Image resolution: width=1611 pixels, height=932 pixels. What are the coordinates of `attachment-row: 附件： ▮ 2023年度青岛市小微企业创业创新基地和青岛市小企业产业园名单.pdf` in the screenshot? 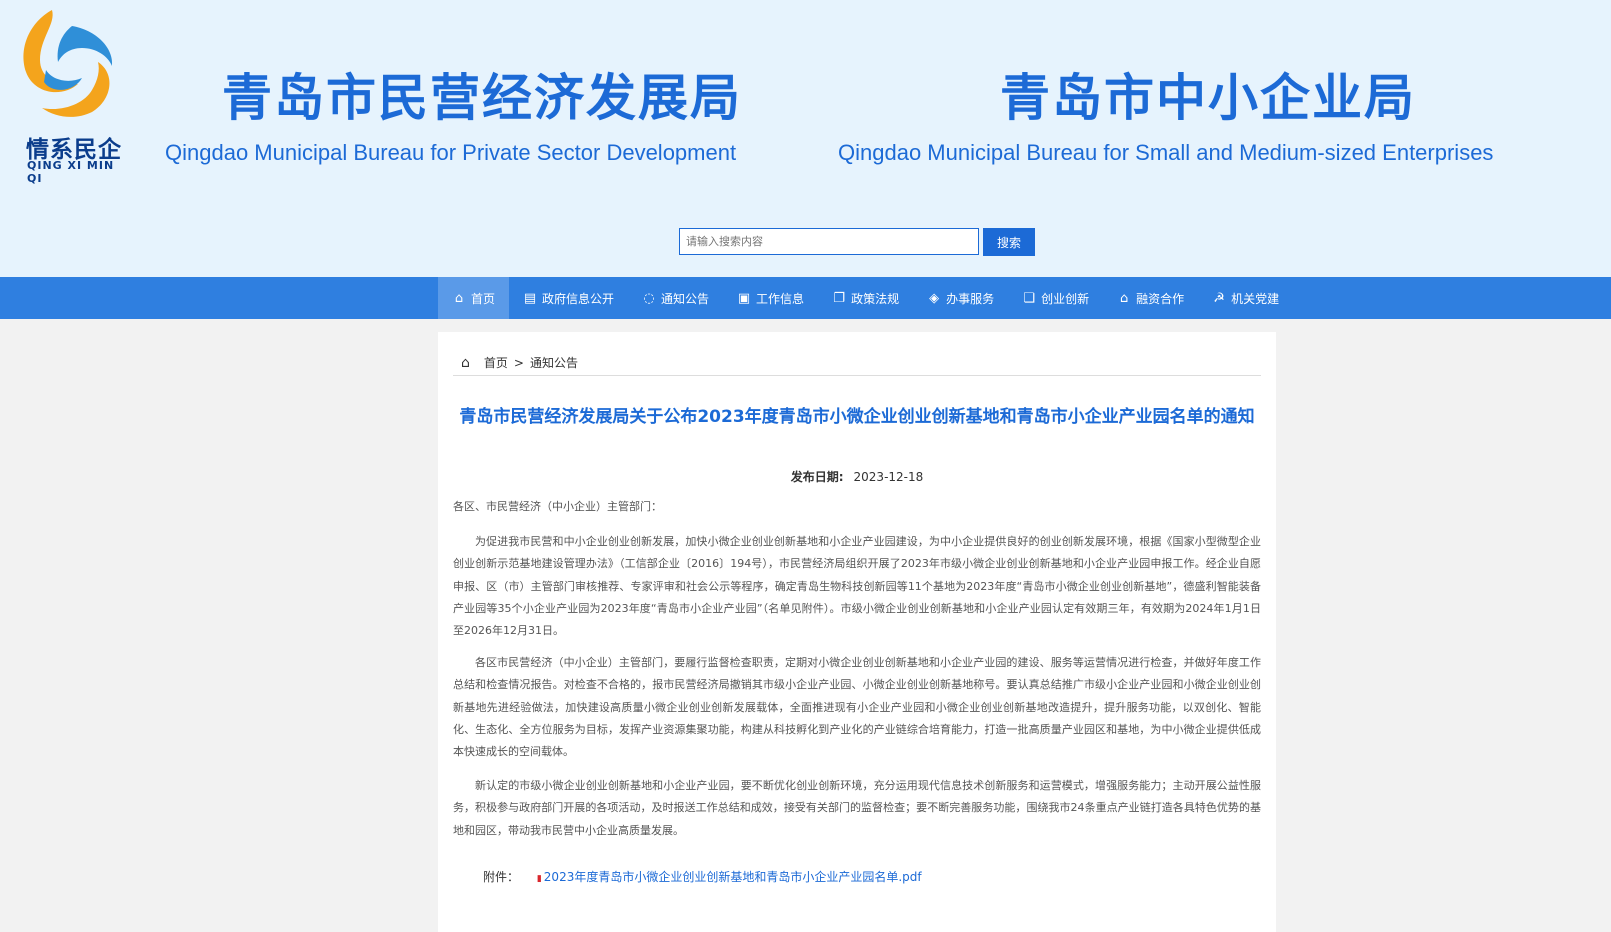 It's located at (702, 876).